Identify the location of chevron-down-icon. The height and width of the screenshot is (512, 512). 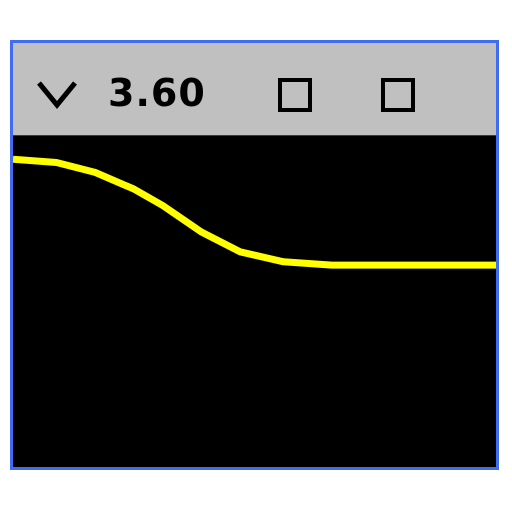
(57, 95).